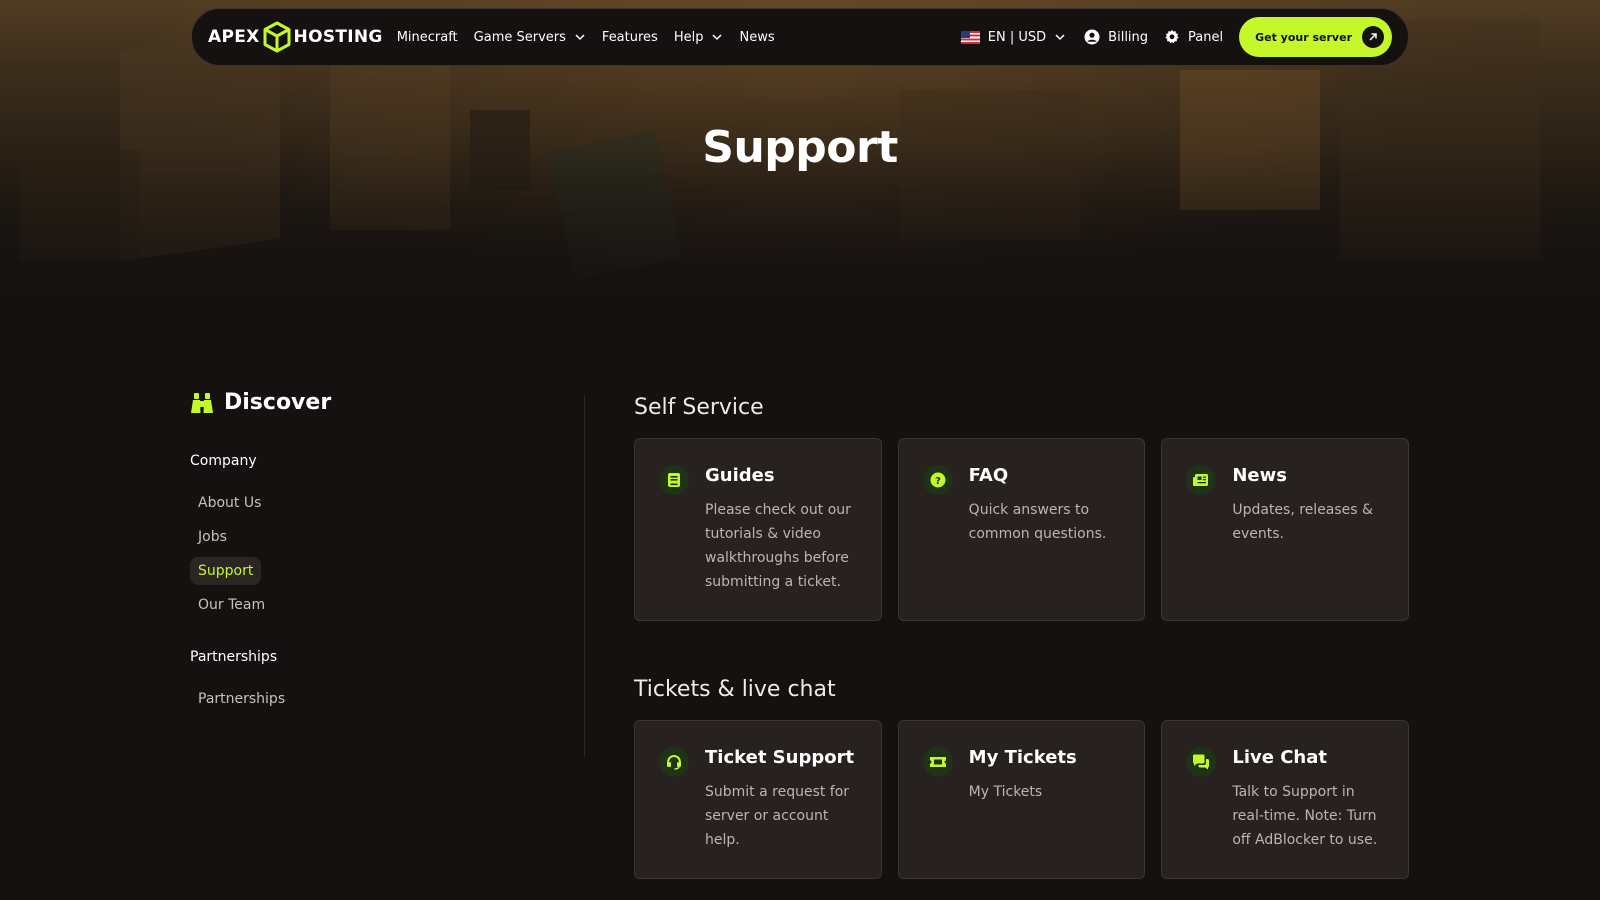  Describe the element at coordinates (1279, 757) in the screenshot. I see `card-title: Live Chat` at that location.